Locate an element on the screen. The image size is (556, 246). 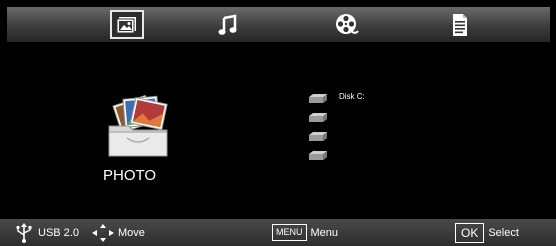
select-label: Select is located at coordinates (503, 232).